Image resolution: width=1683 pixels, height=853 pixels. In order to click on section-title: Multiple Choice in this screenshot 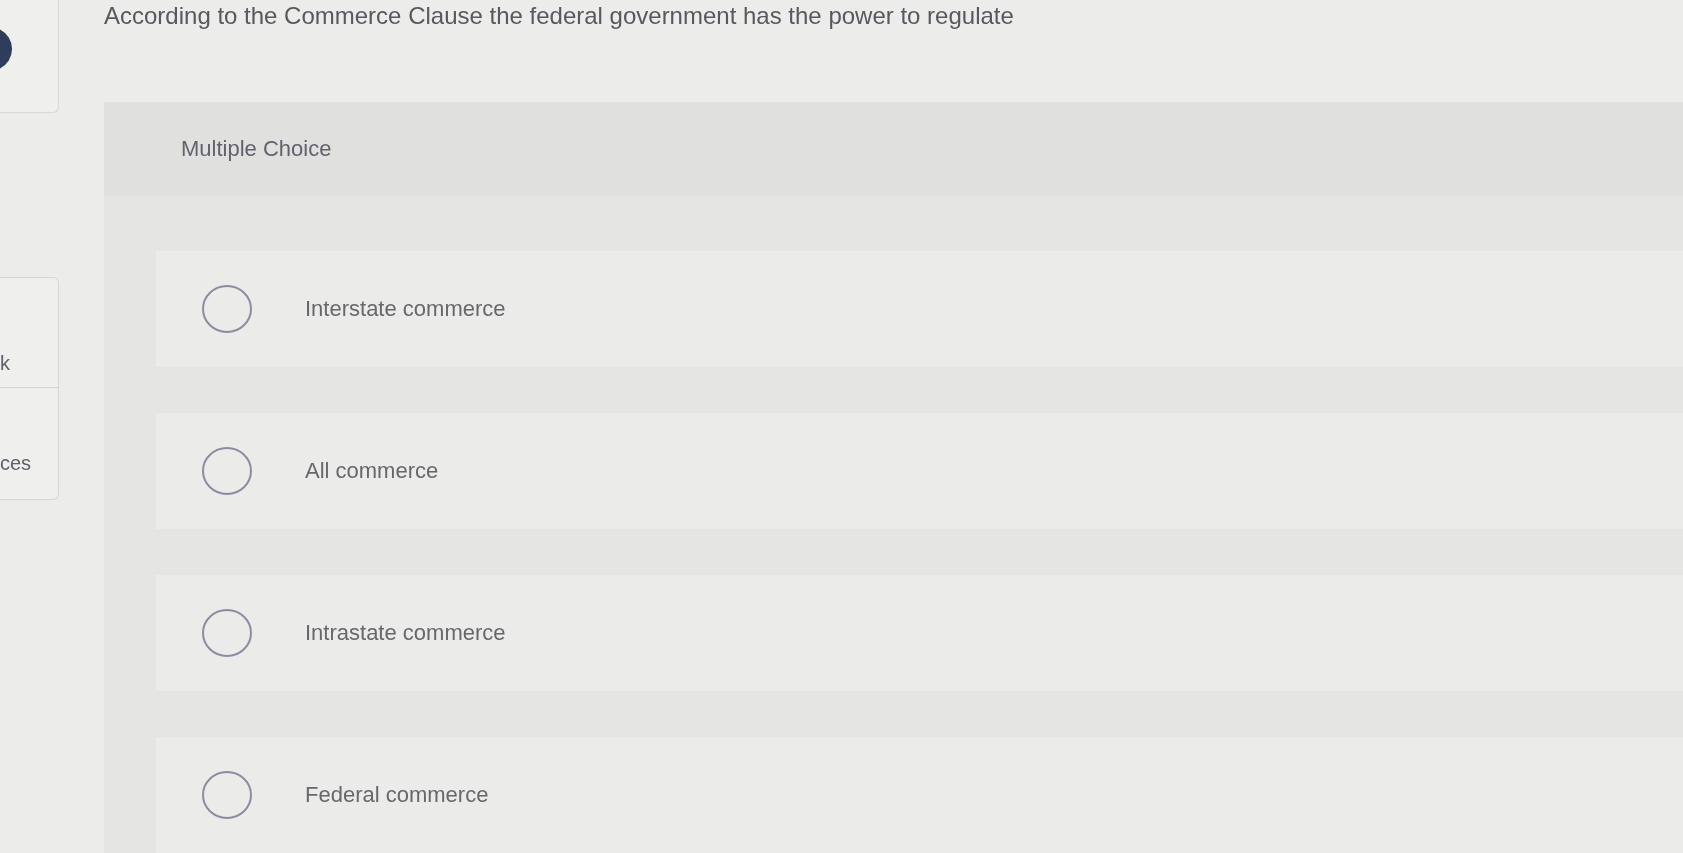, I will do `click(256, 149)`.